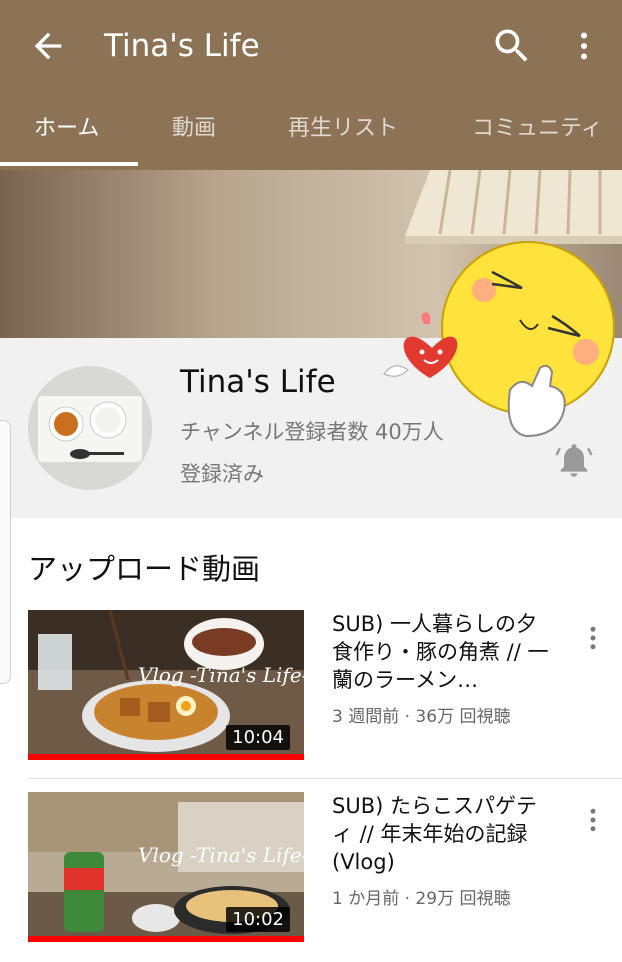 The width and height of the screenshot is (622, 962). I want to click on notification-bell-button, so click(574, 460).